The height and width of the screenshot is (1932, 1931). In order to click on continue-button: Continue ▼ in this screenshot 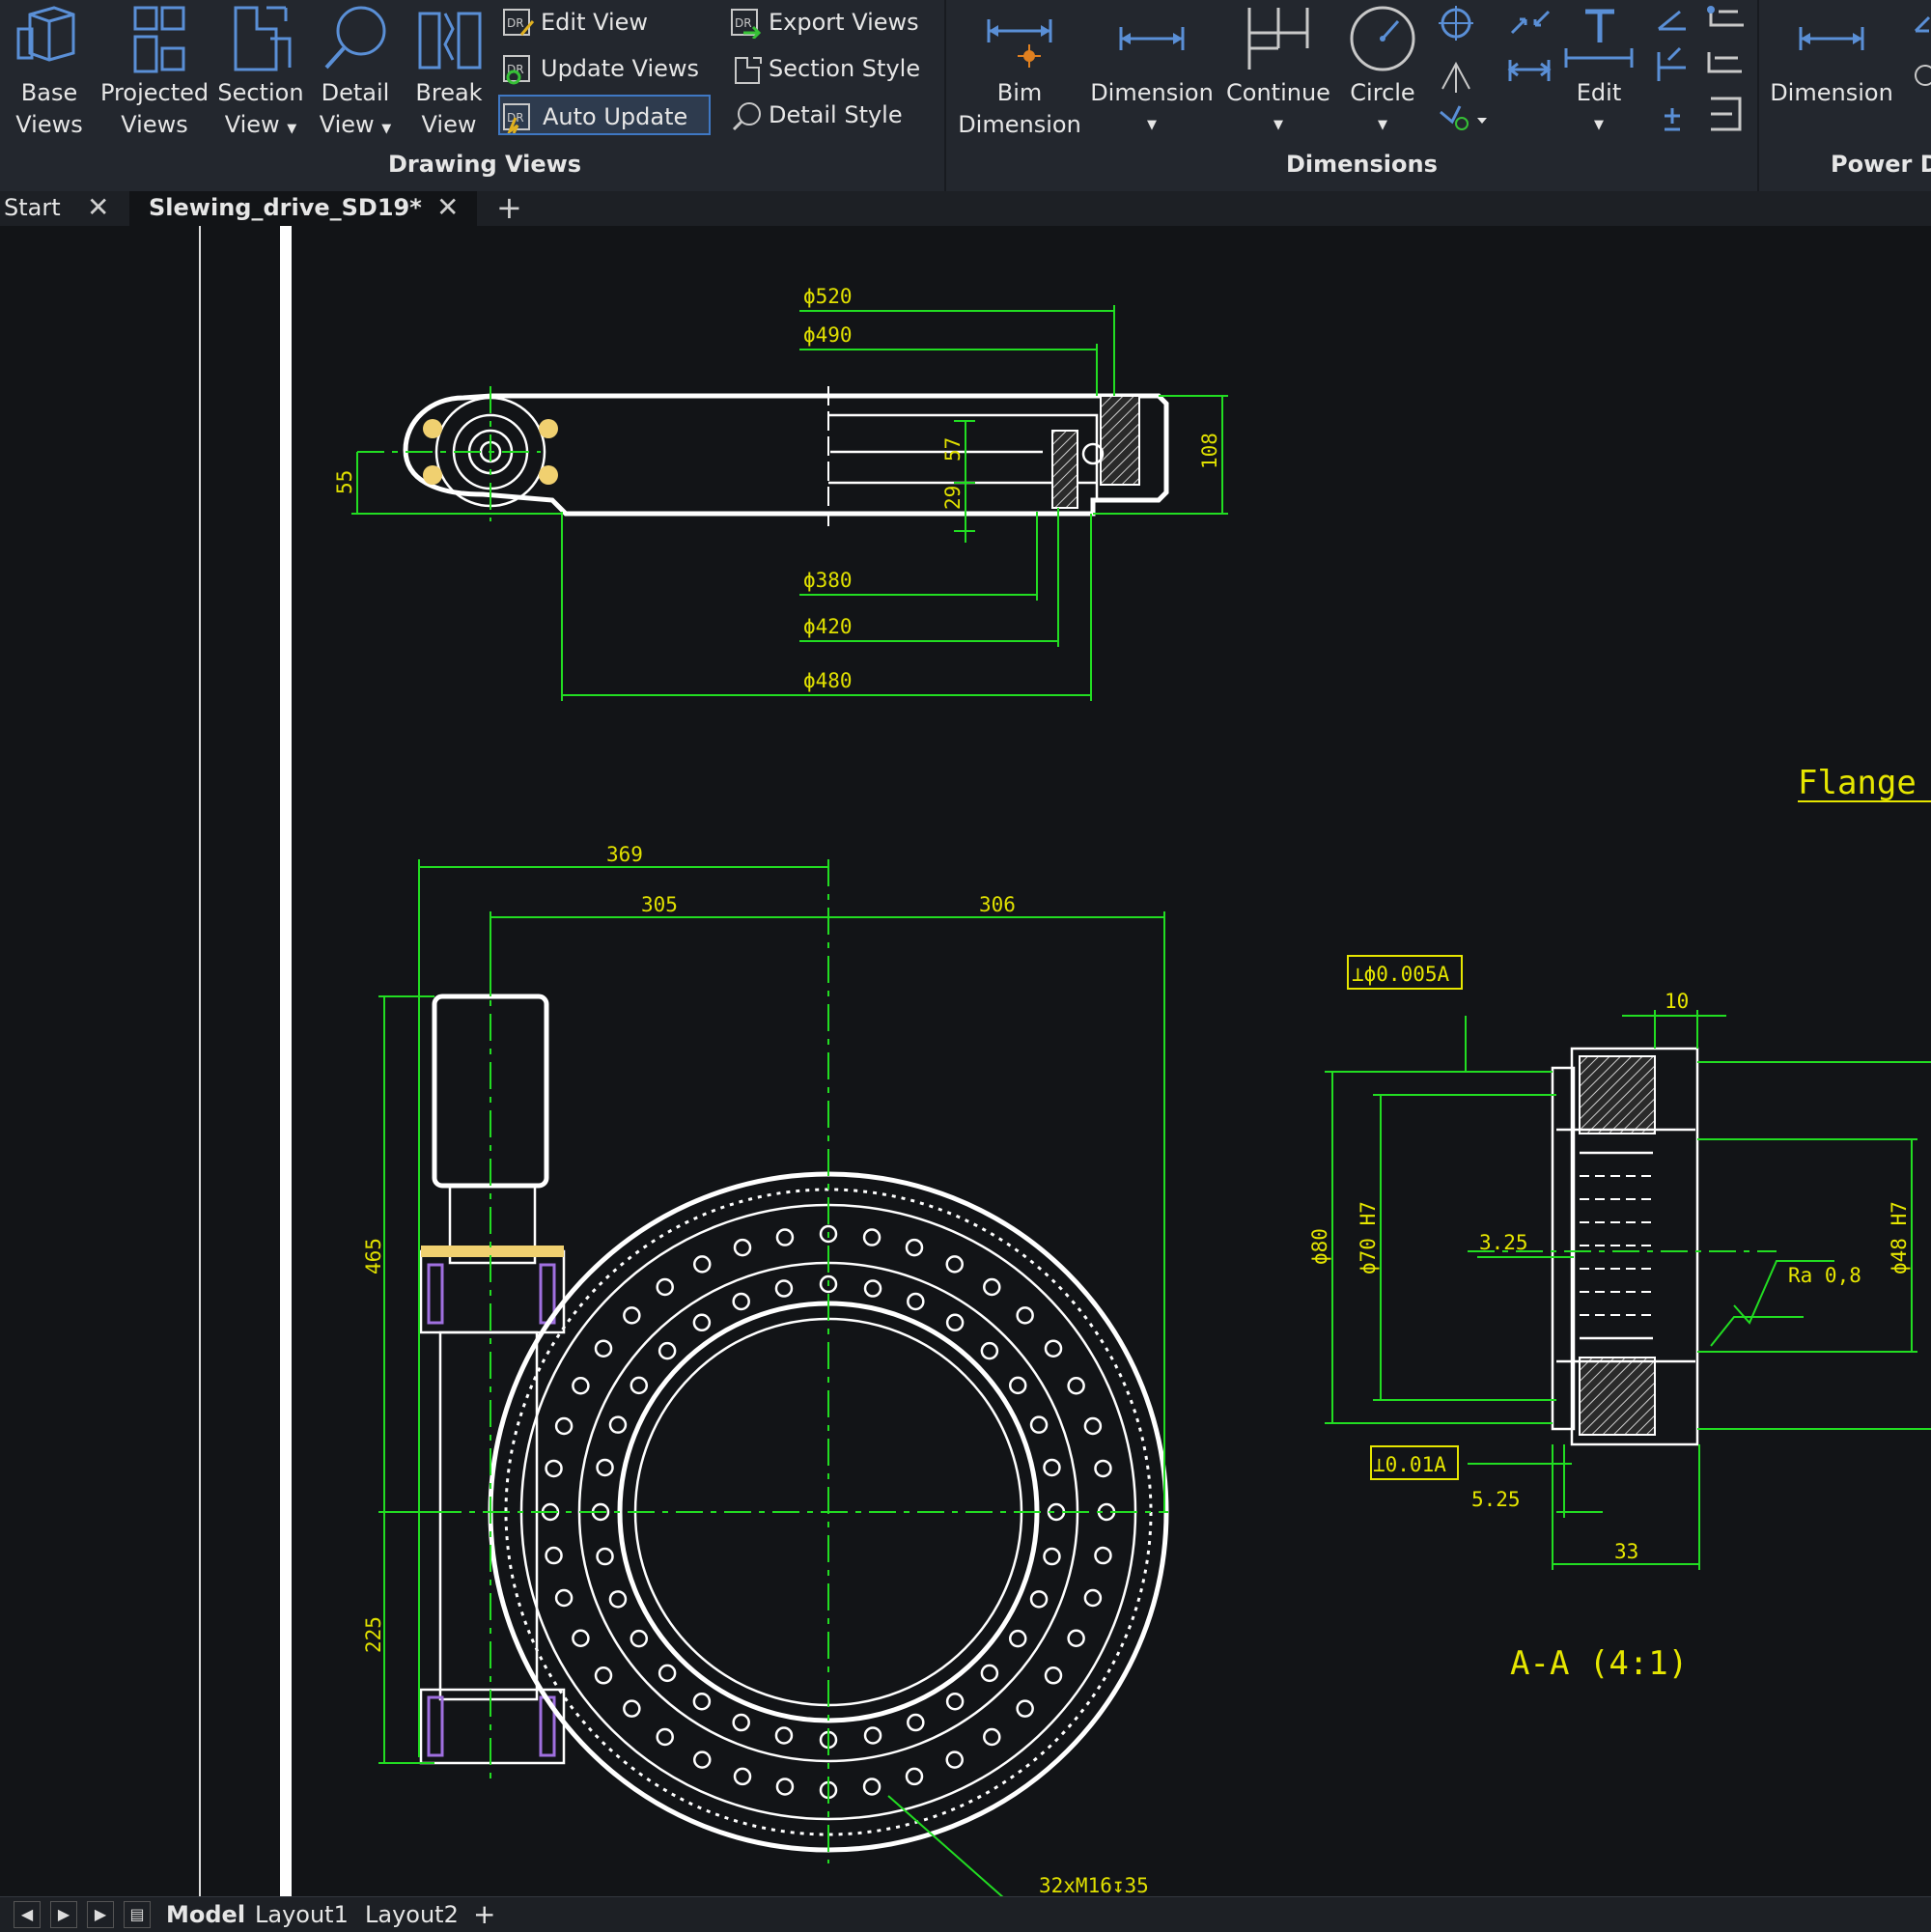, I will do `click(1278, 73)`.